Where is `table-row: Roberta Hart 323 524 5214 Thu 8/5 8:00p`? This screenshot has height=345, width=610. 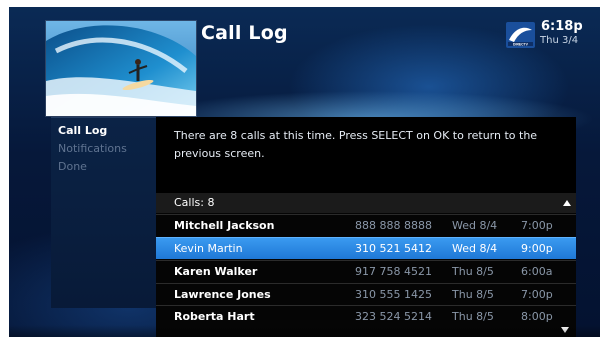
table-row: Roberta Hart 323 524 5214 Thu 8/5 8:00p is located at coordinates (366, 316).